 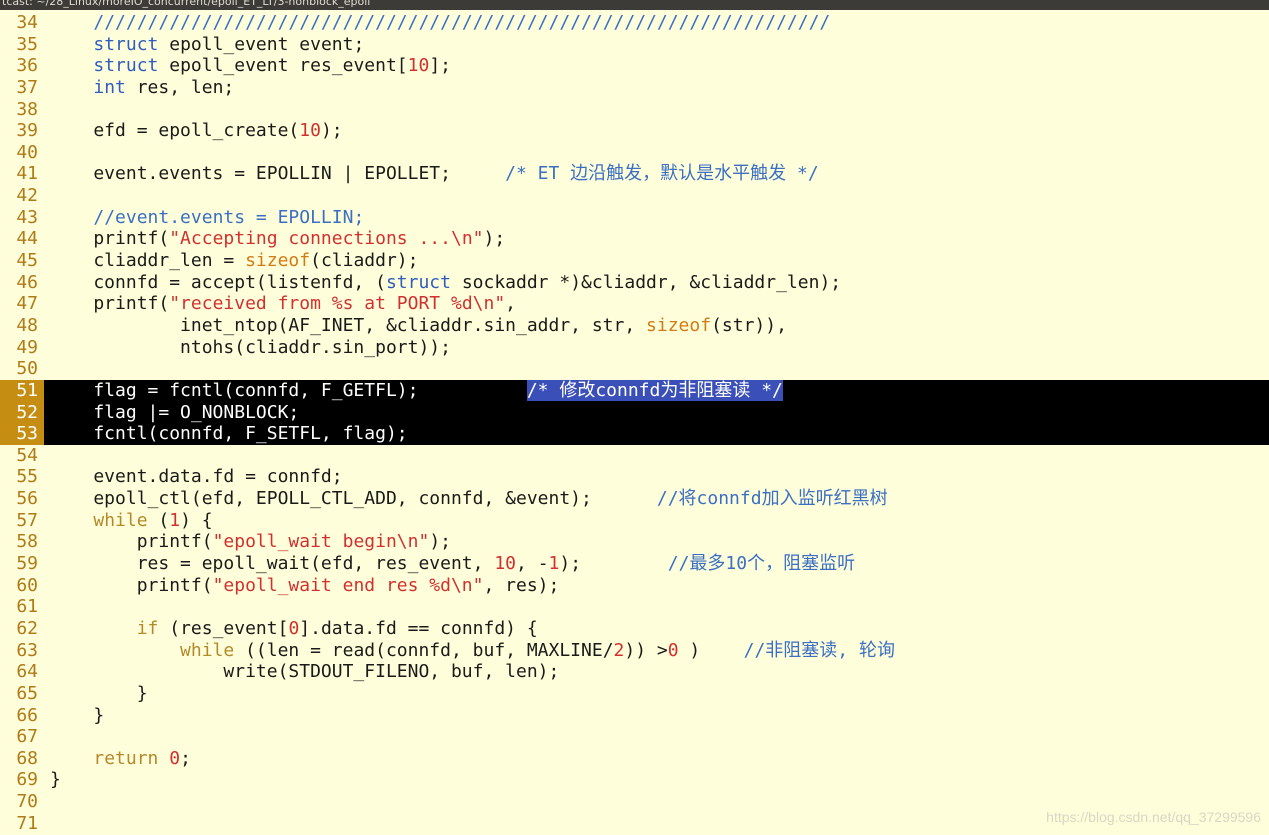 I want to click on code-line: 64 write(STDOUT_FILENO, buf, len);, so click(x=634, y=672).